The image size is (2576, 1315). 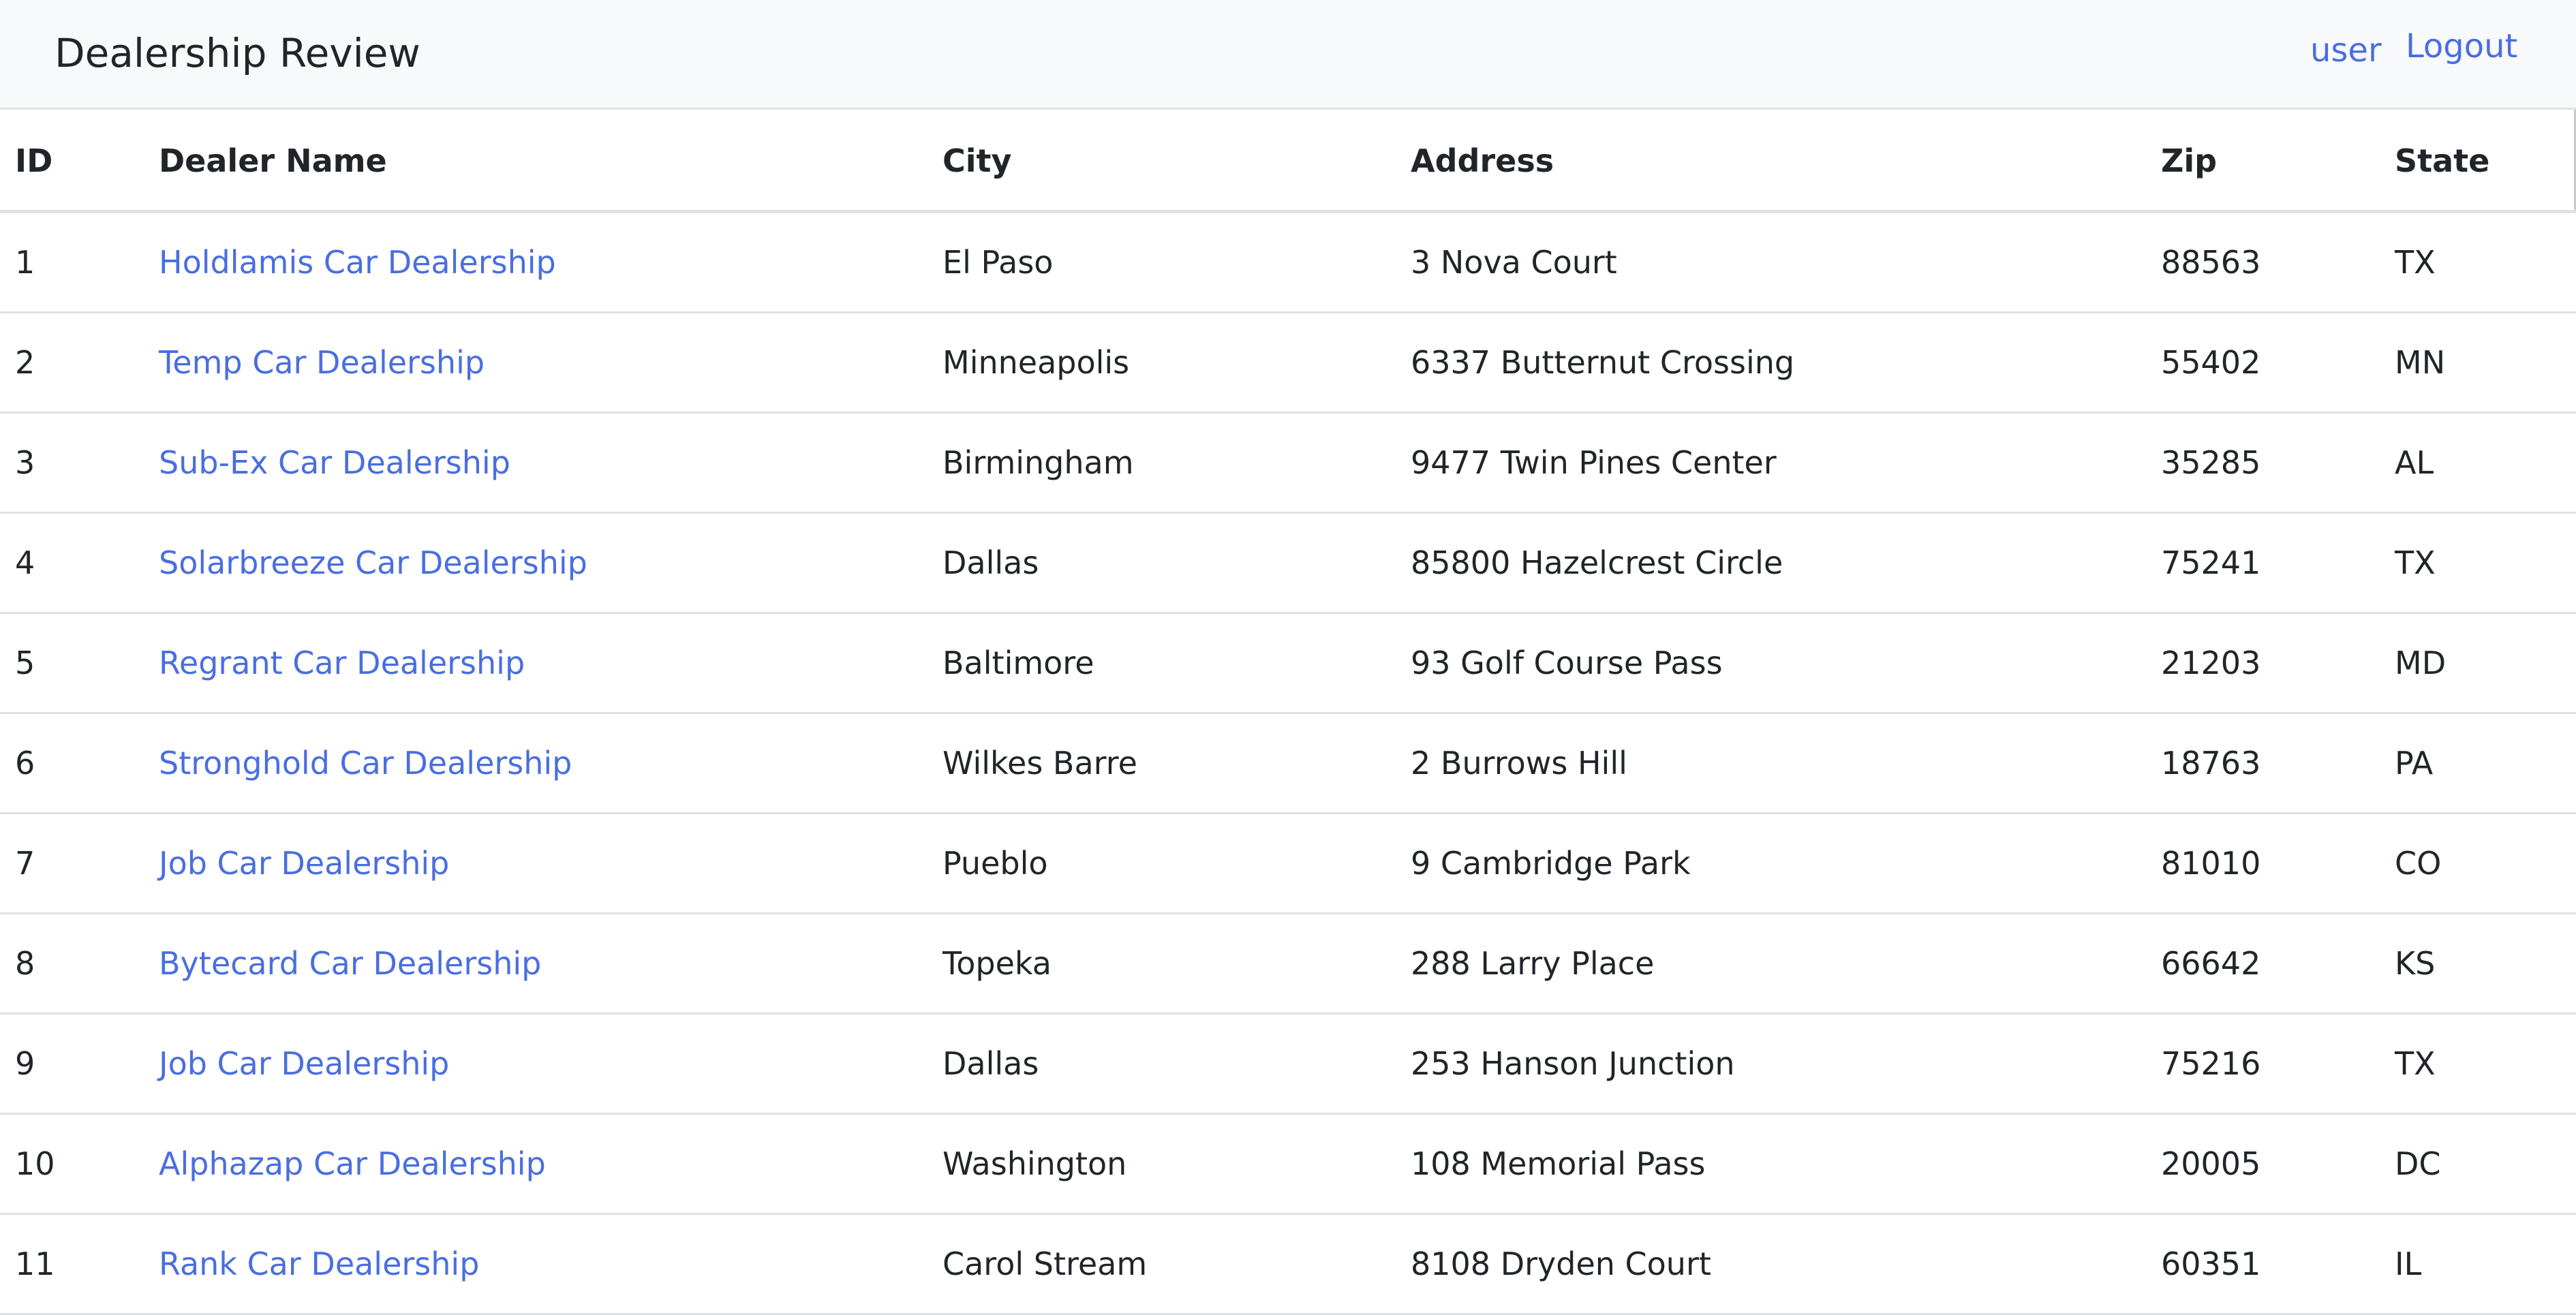 I want to click on cell-state: DC, so click(x=2478, y=1164).